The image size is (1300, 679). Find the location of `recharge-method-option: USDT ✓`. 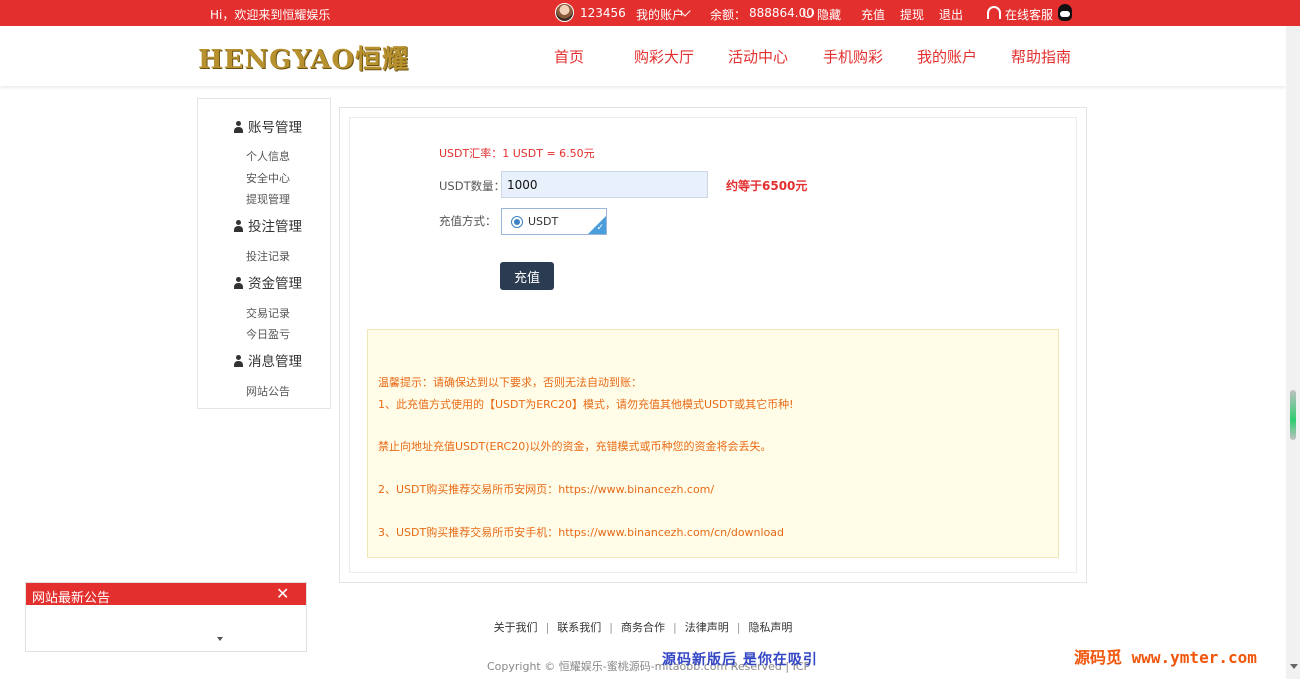

recharge-method-option: USDT ✓ is located at coordinates (554, 221).